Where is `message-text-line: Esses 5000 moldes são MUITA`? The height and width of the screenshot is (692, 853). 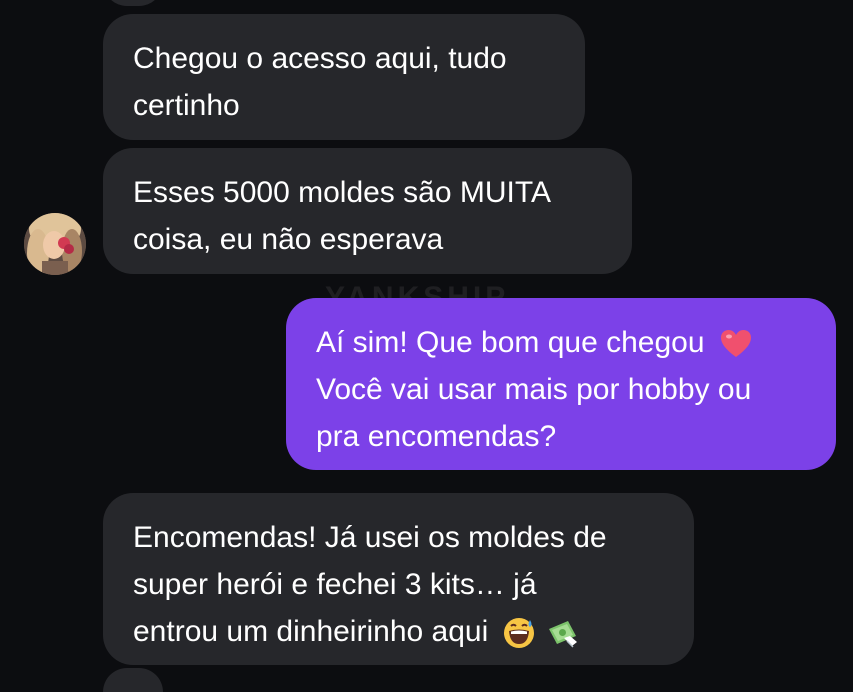
message-text-line: Esses 5000 moldes são MUITA is located at coordinates (342, 192).